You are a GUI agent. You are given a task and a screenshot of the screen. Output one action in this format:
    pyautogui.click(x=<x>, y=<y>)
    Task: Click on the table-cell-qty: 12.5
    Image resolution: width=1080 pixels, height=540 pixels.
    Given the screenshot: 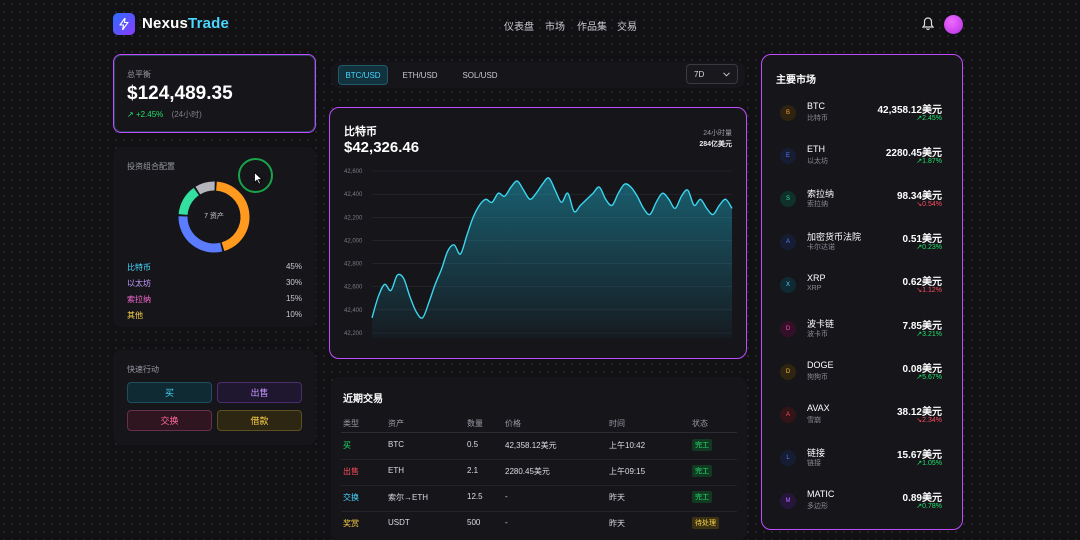 What is the action you would take?
    pyautogui.click(x=475, y=496)
    